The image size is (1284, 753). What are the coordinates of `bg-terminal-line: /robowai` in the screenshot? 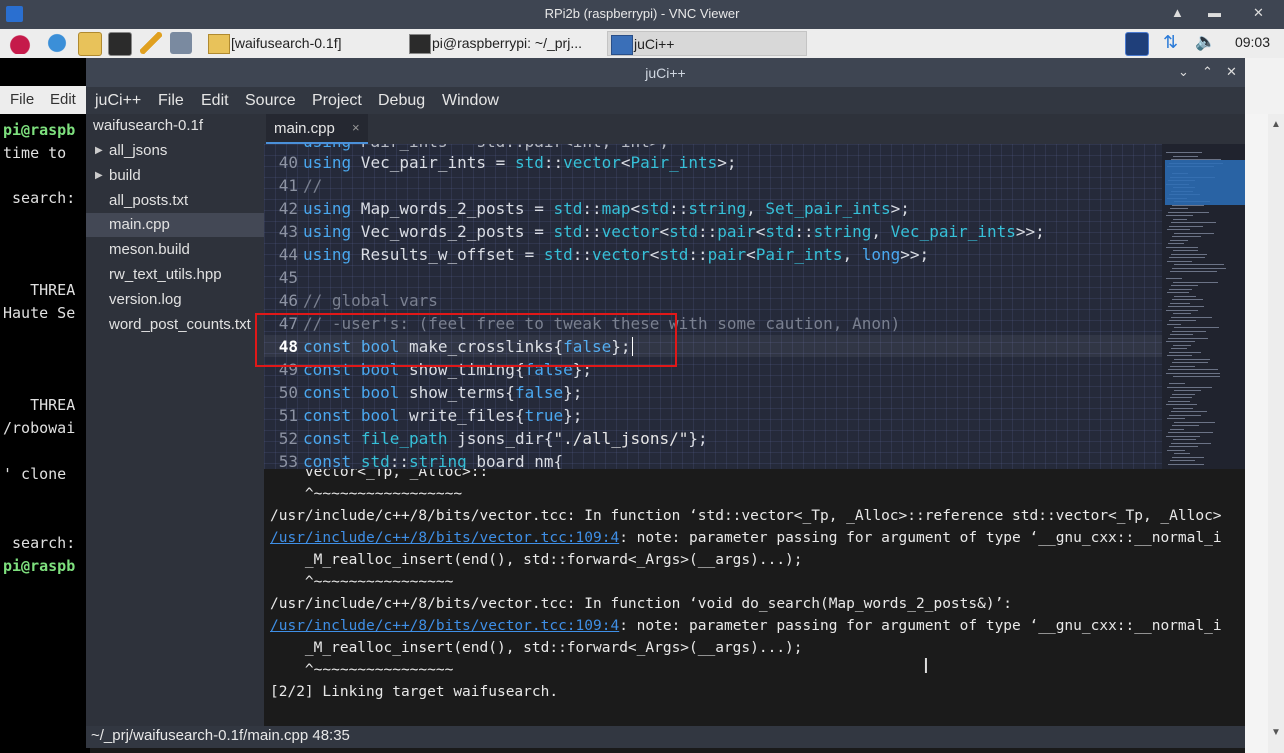 It's located at (39, 428).